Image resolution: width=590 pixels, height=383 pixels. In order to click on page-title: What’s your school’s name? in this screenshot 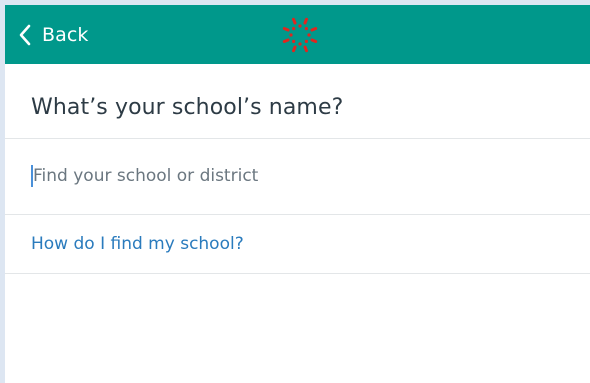, I will do `click(187, 107)`.